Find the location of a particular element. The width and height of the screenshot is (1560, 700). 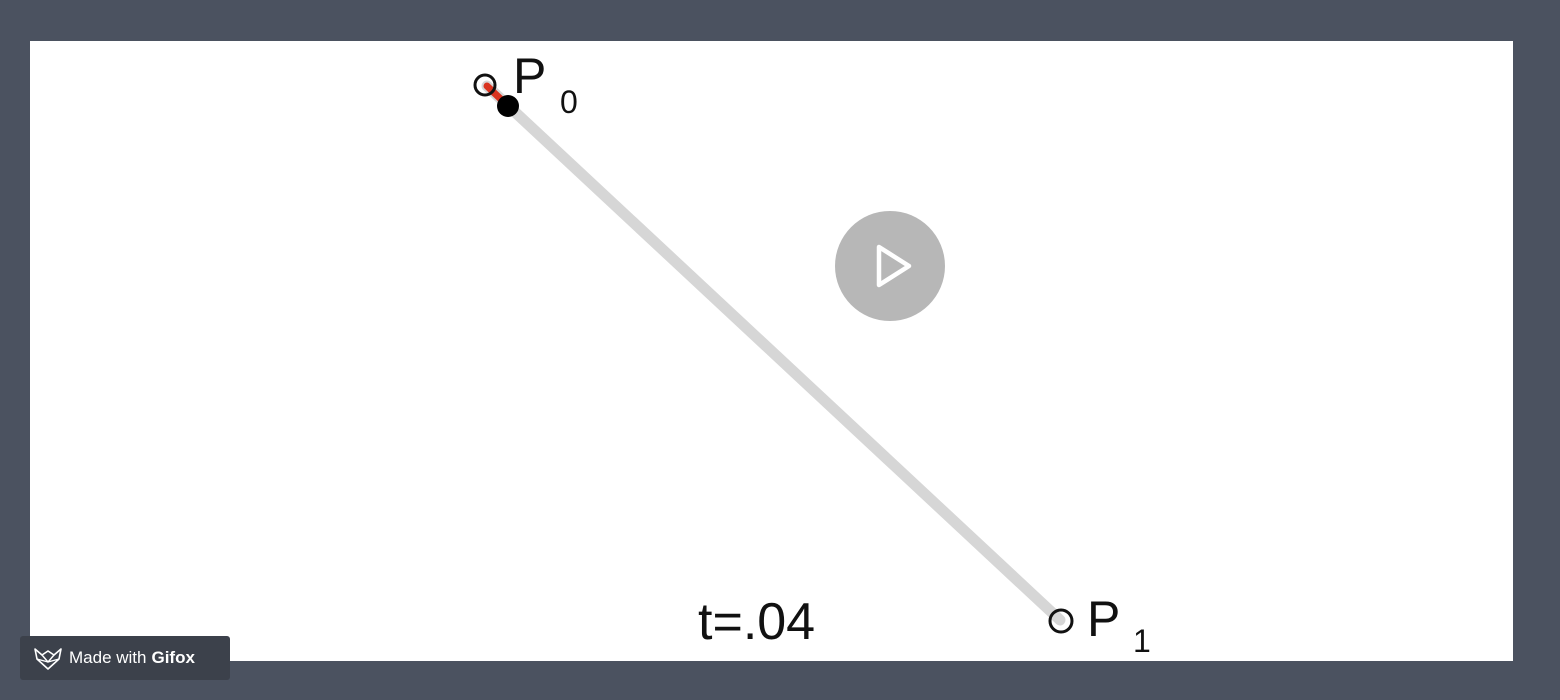

p0-subscript: 0 is located at coordinates (569, 102).